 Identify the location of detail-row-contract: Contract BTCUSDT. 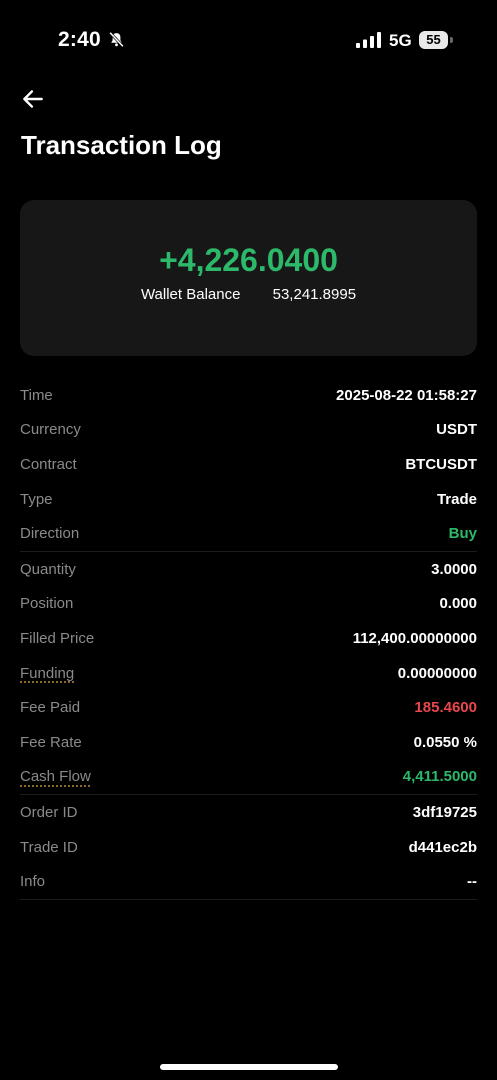
(248, 464).